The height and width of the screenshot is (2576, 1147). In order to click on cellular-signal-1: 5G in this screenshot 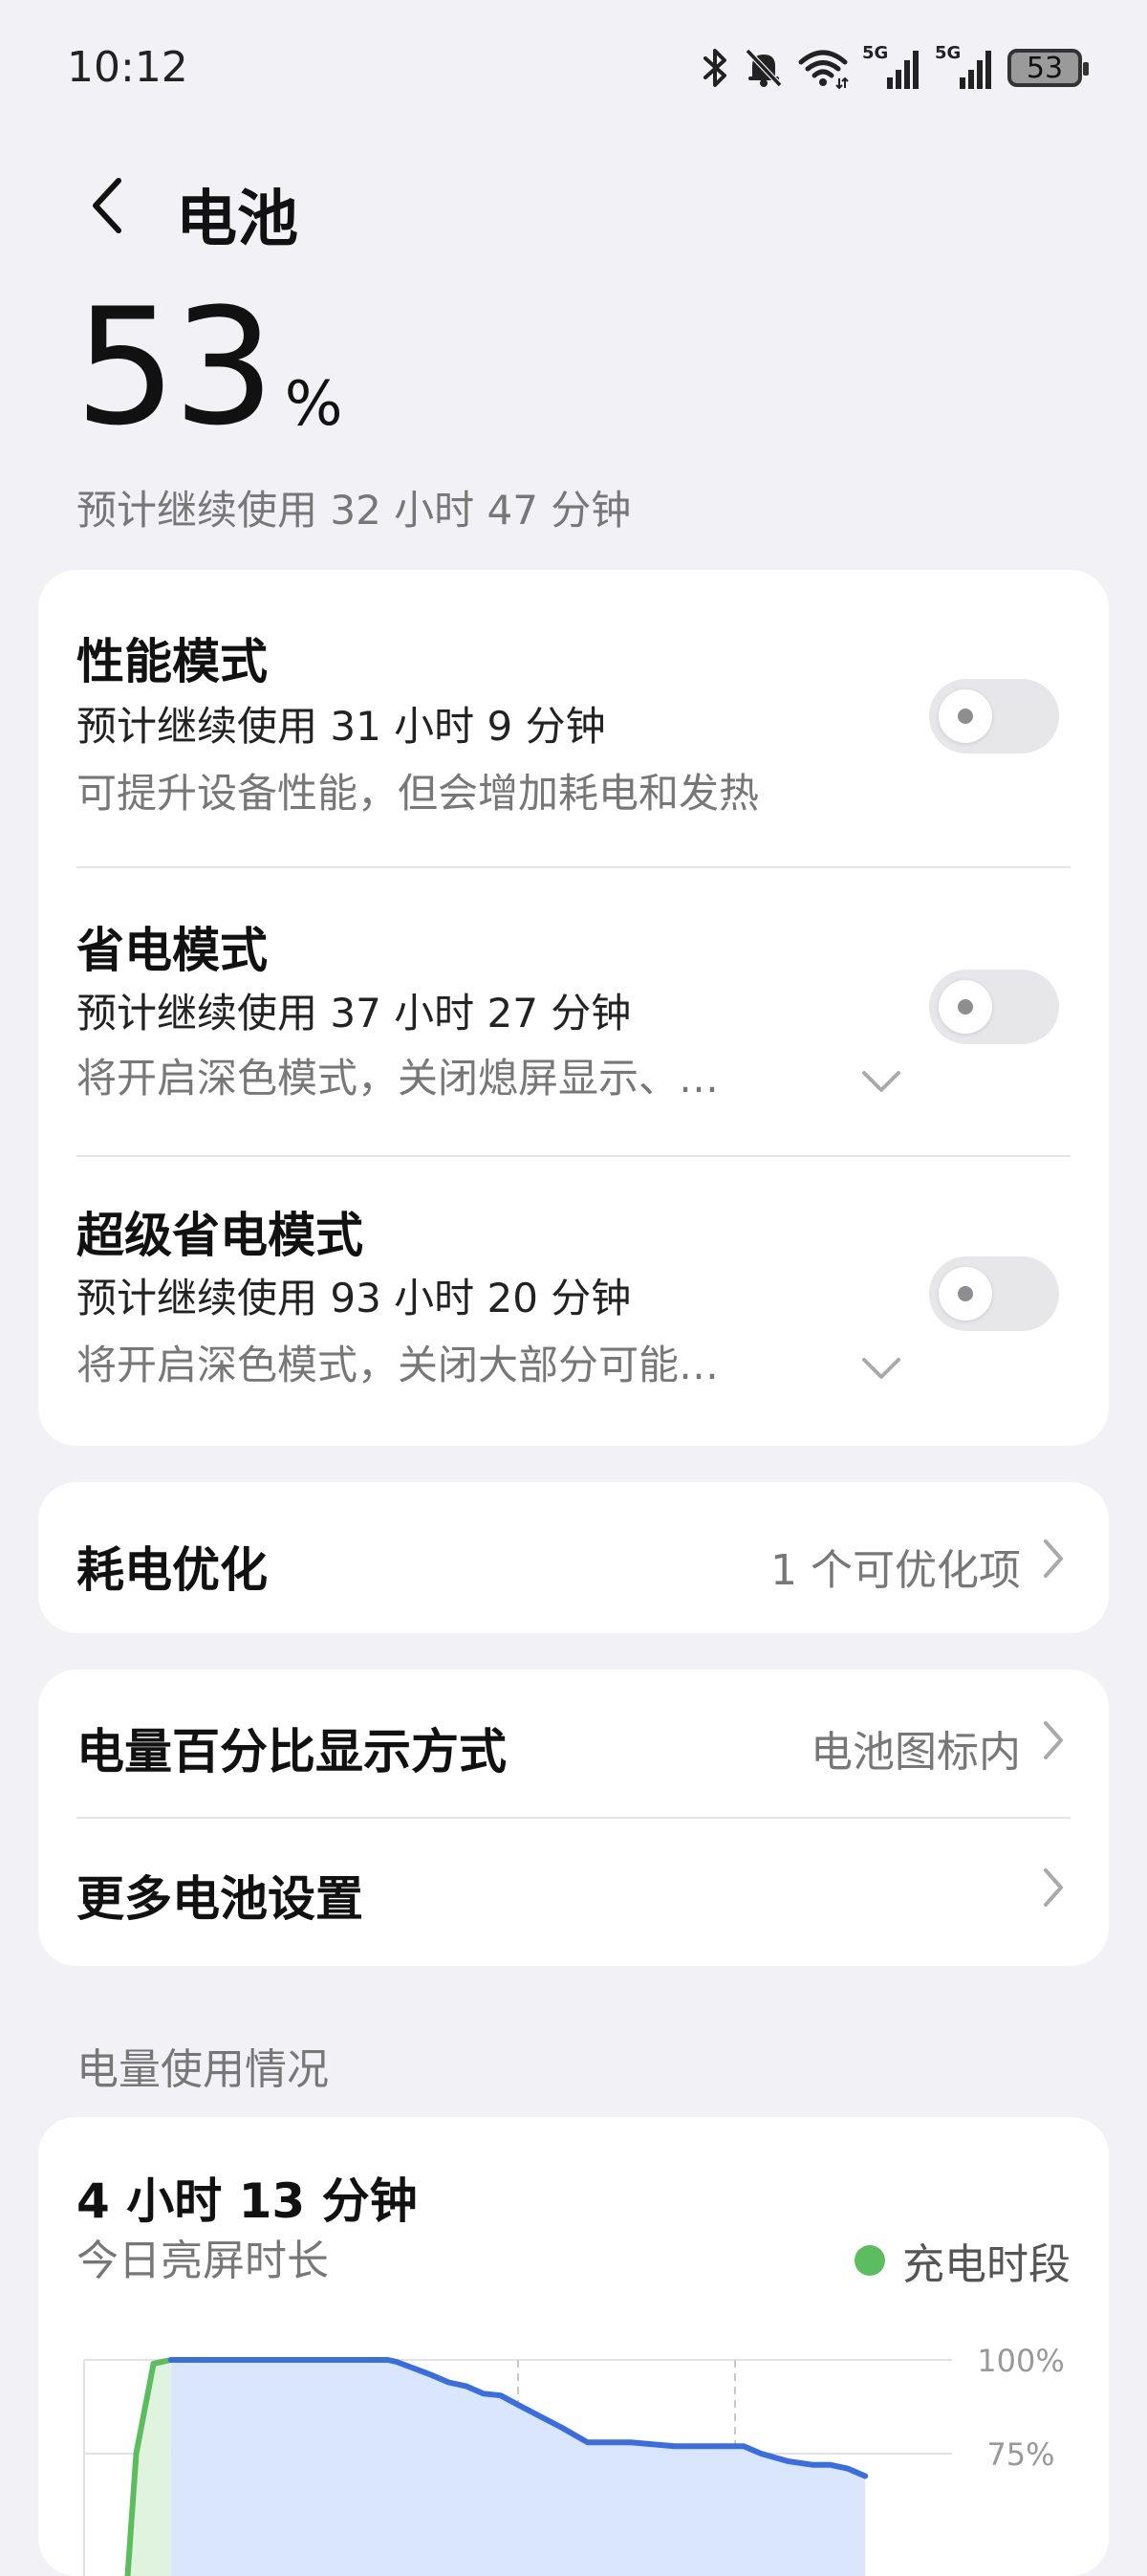, I will do `click(891, 66)`.